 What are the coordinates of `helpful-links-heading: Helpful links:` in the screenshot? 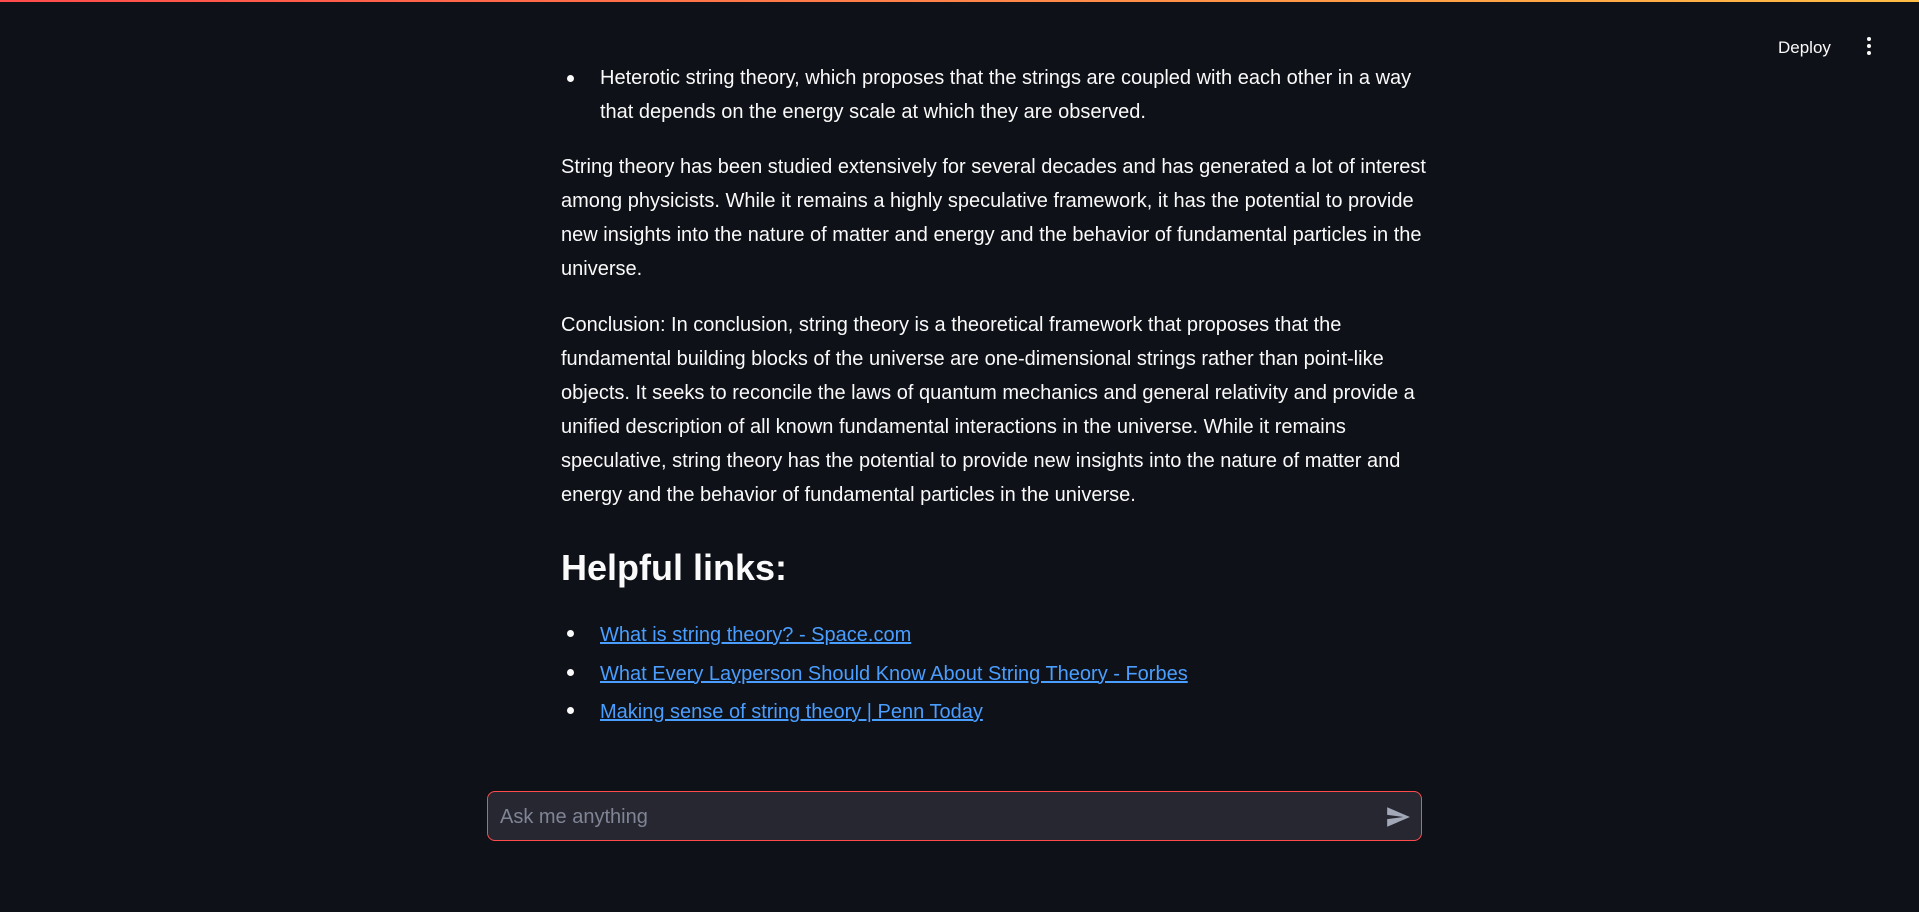 It's located at (674, 567).